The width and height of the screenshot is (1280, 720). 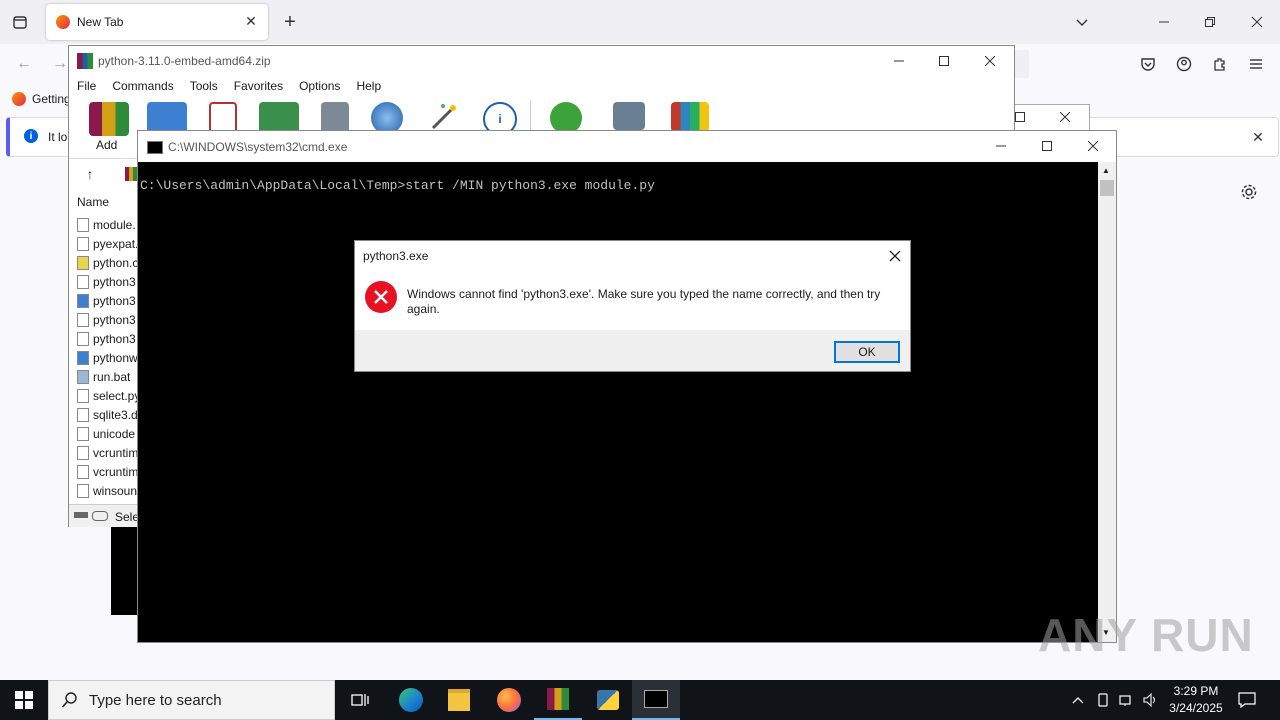 I want to click on volume-icon, so click(x=1151, y=700).